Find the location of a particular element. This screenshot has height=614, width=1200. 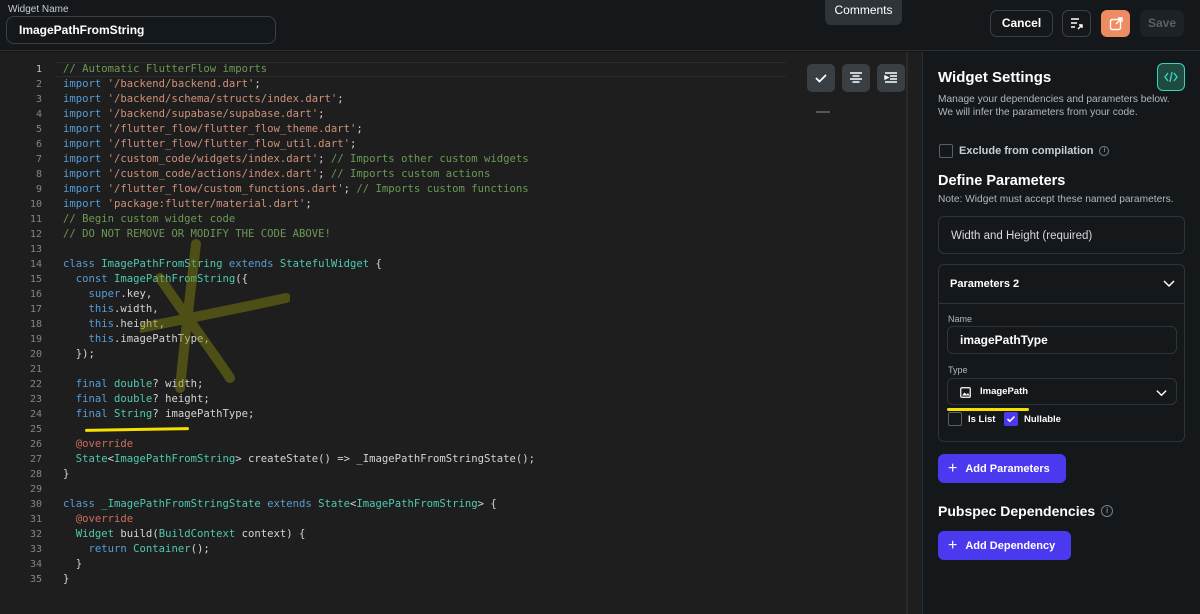

code-line: this.imagePathType, is located at coordinates (299, 339).